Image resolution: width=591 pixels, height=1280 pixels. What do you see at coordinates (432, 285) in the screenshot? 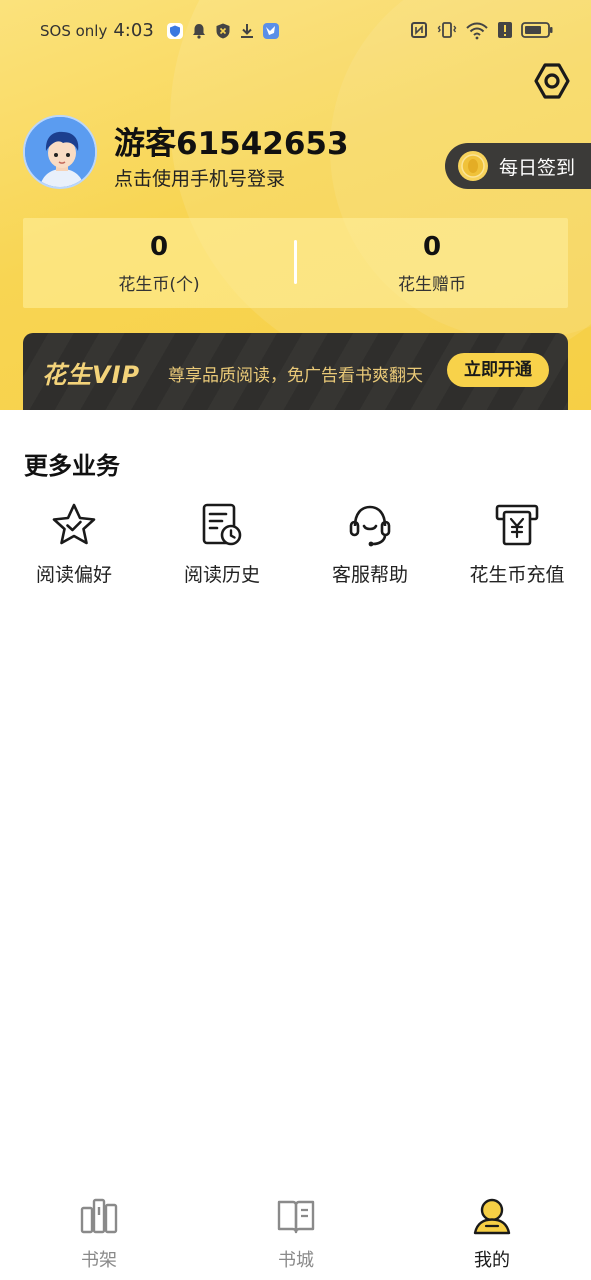
I see `gift-coin-label: 花生赠币` at bounding box center [432, 285].